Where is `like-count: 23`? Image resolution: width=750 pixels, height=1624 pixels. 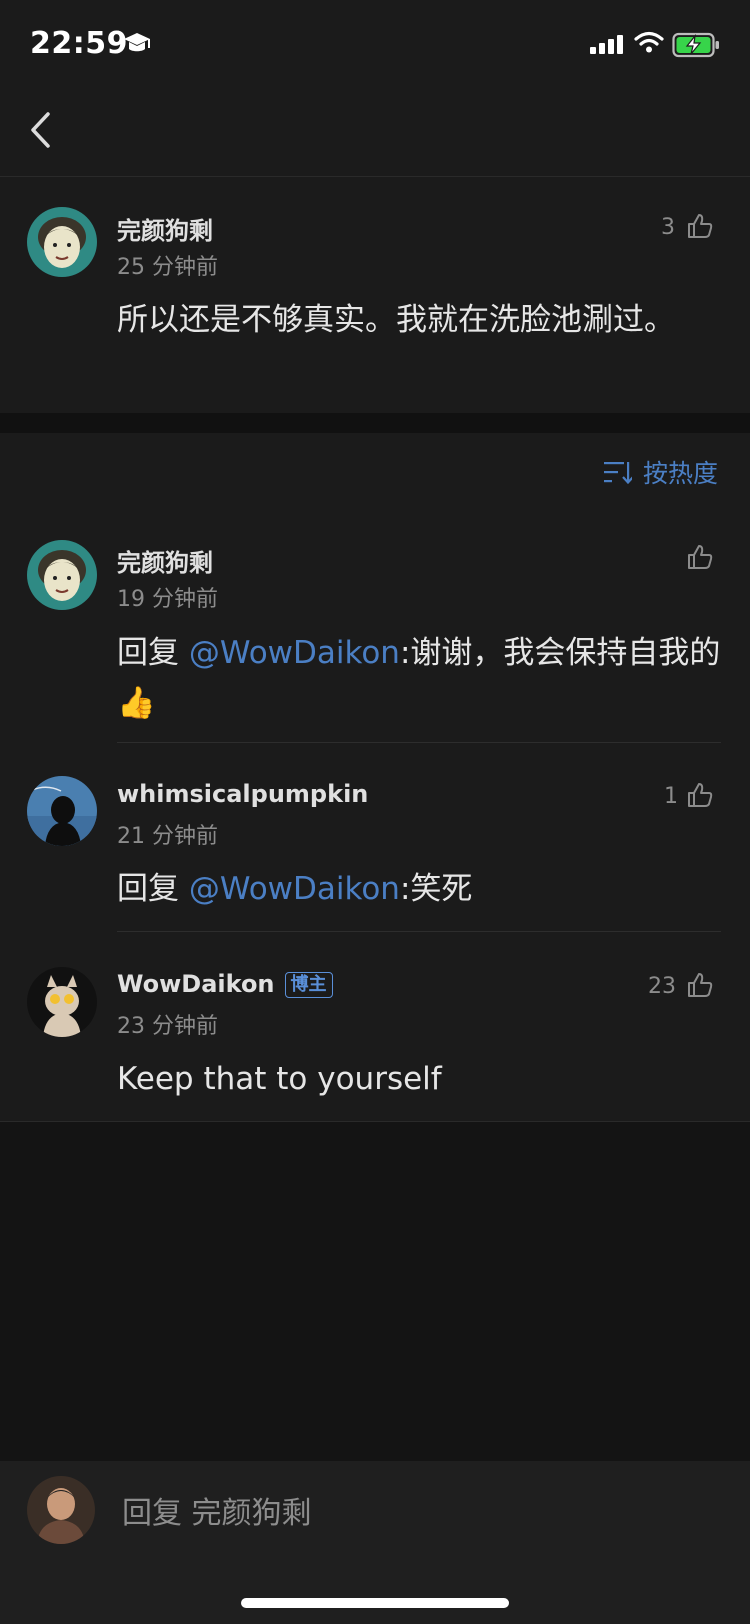
like-count: 23 is located at coordinates (662, 986).